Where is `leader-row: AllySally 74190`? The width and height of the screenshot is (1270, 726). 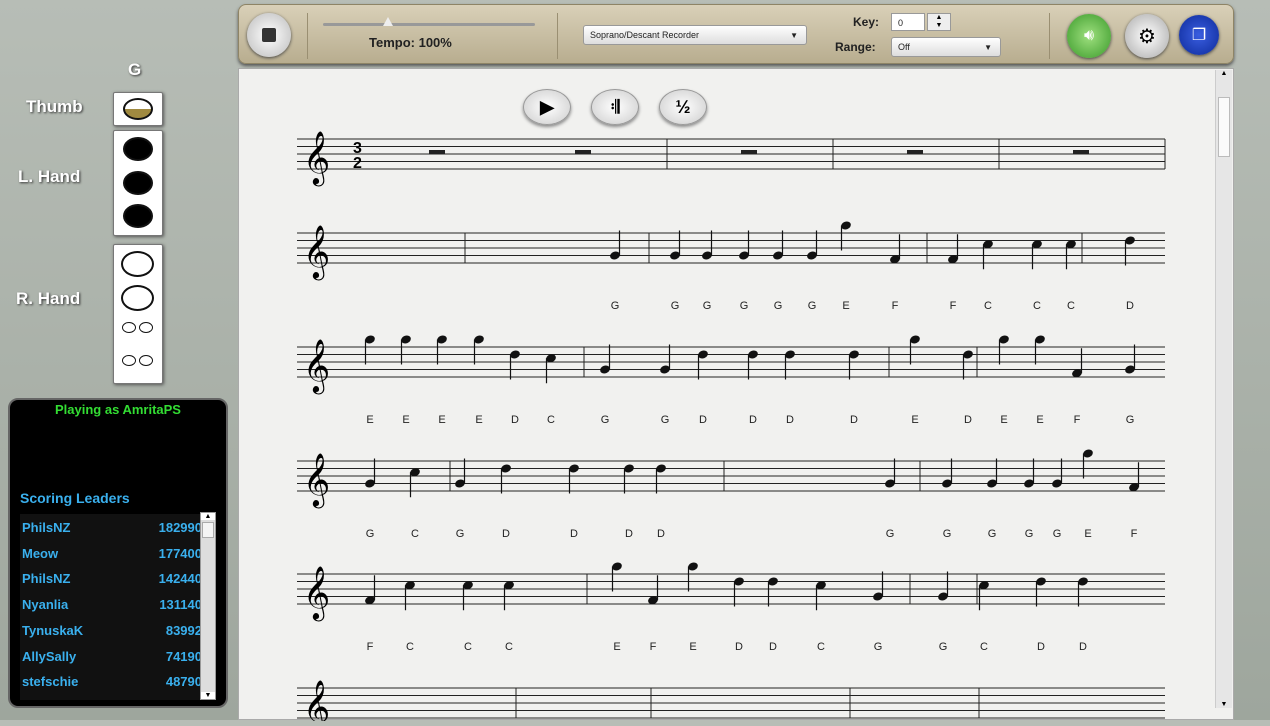
leader-row: AllySally 74190 is located at coordinates (112, 656).